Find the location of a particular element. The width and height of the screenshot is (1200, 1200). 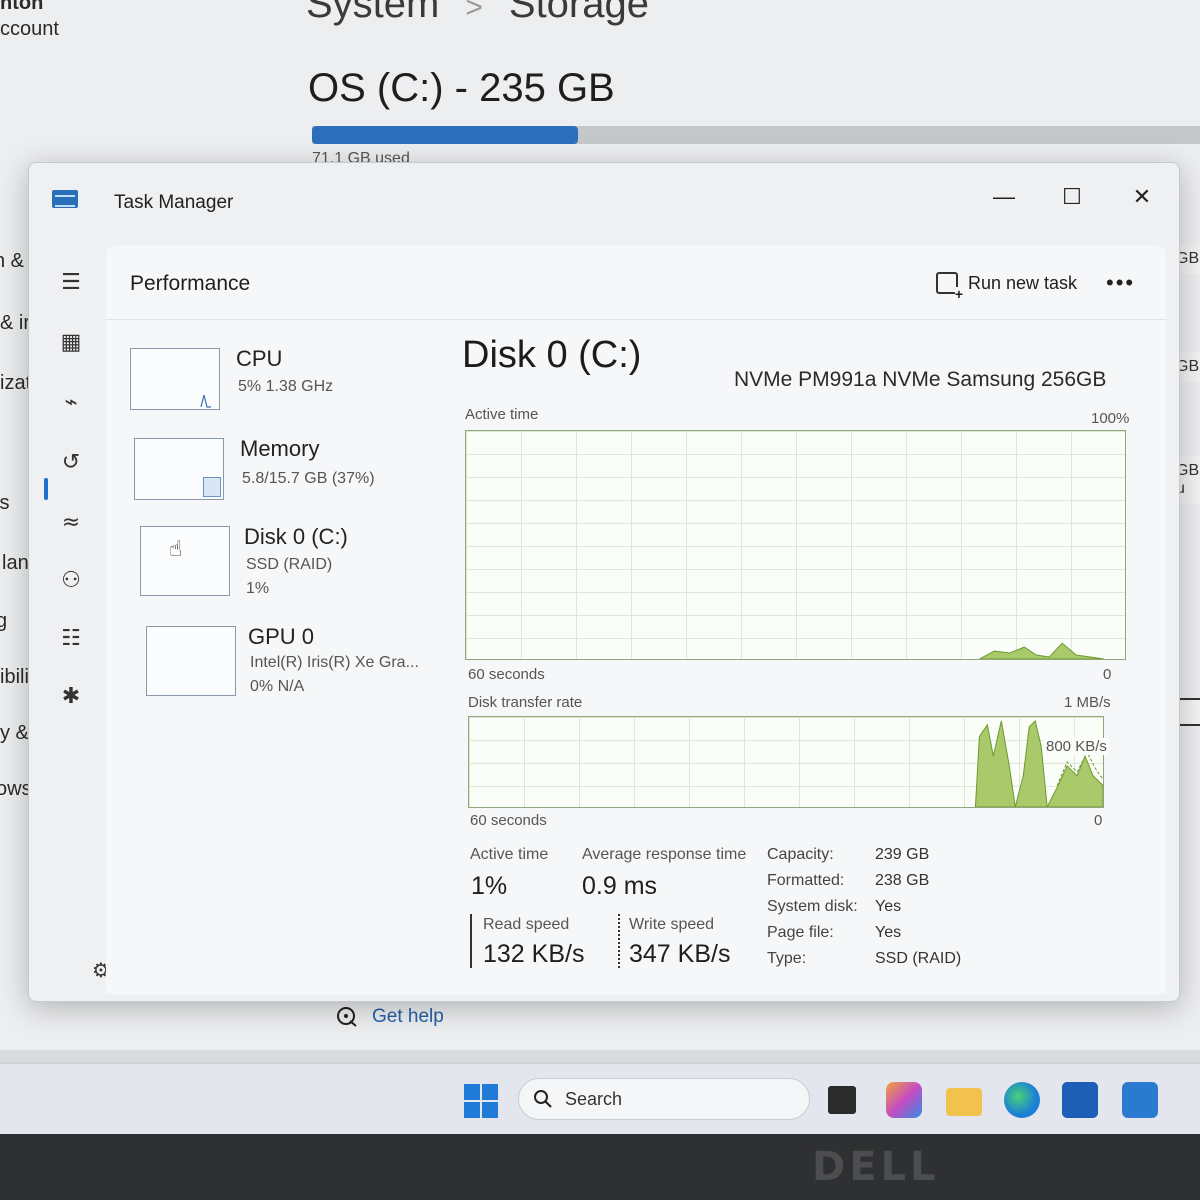

transfer-graph-max: 1 MB/s is located at coordinates (1087, 702).